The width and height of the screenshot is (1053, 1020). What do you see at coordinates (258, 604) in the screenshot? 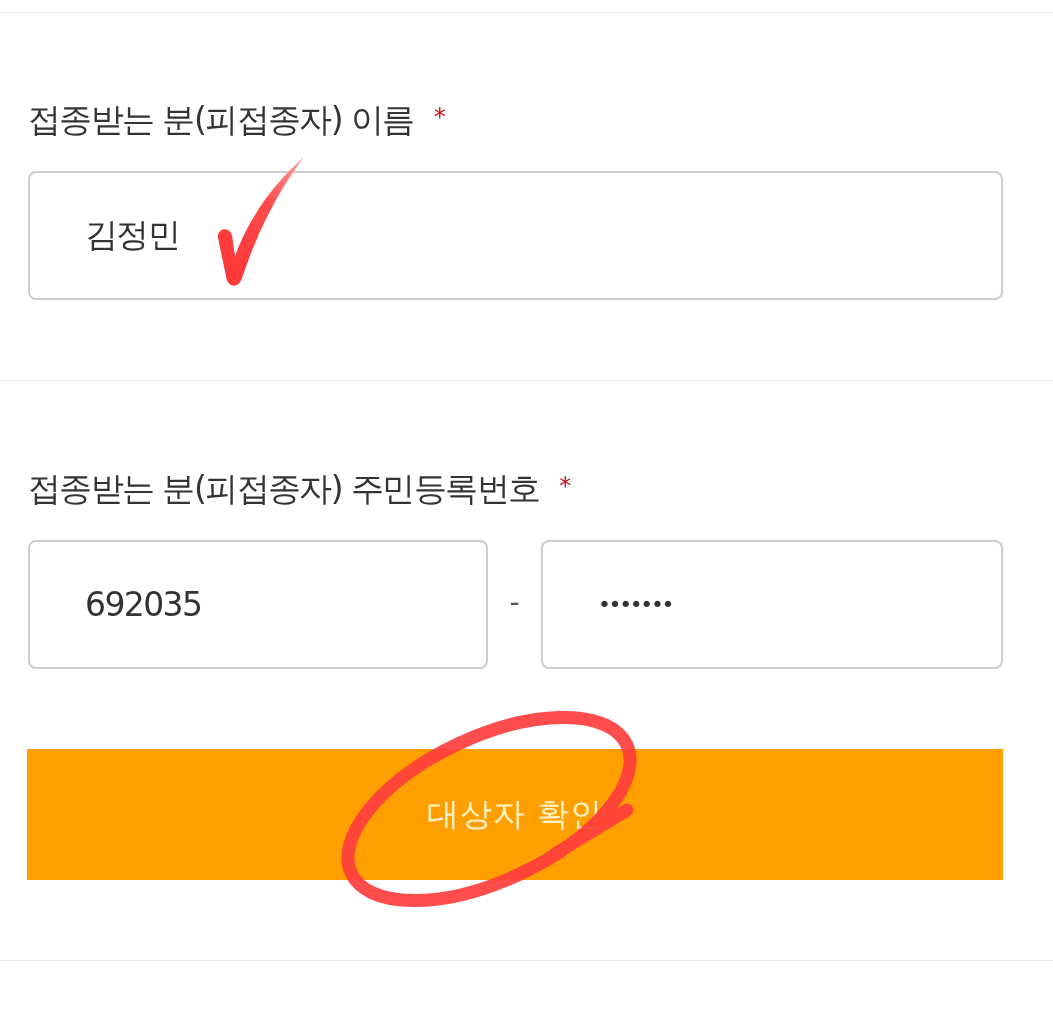
I see `input-field: 692035` at bounding box center [258, 604].